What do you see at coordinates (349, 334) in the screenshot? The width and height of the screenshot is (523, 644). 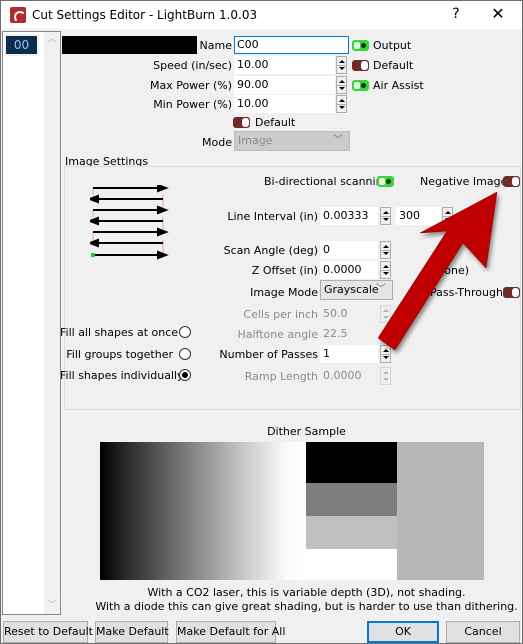 I see `halftone-angle-input: 22.5` at bounding box center [349, 334].